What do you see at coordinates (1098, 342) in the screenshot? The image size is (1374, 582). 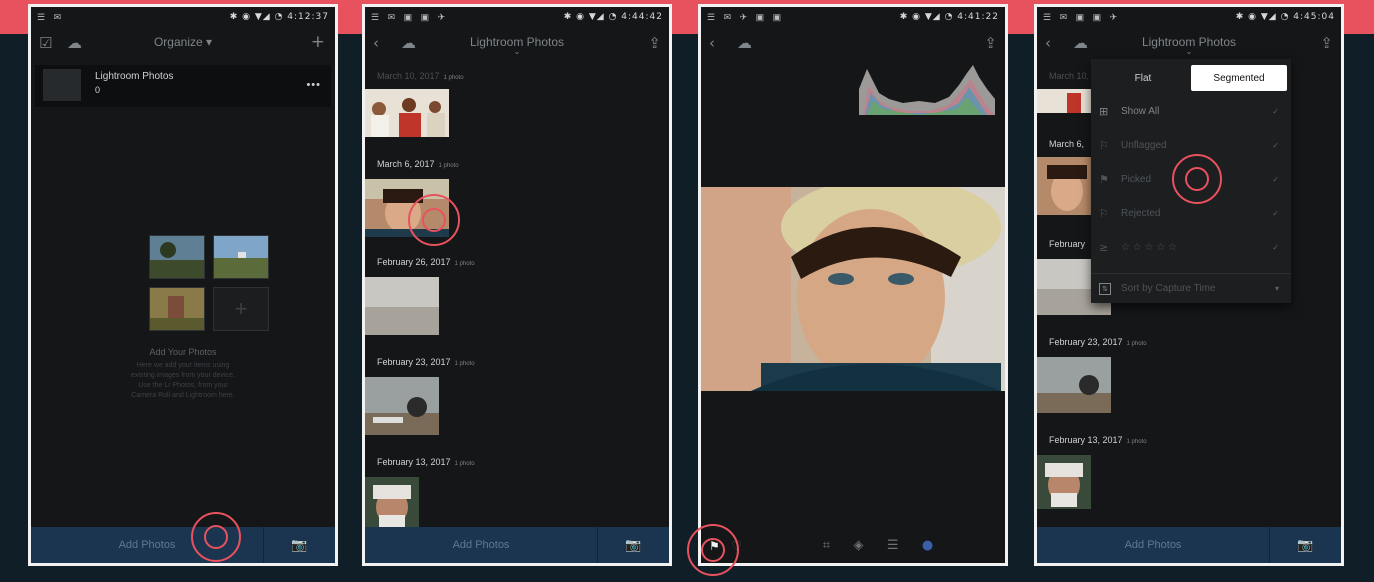 I see `date-header: February 23, 2017 1 photo` at bounding box center [1098, 342].